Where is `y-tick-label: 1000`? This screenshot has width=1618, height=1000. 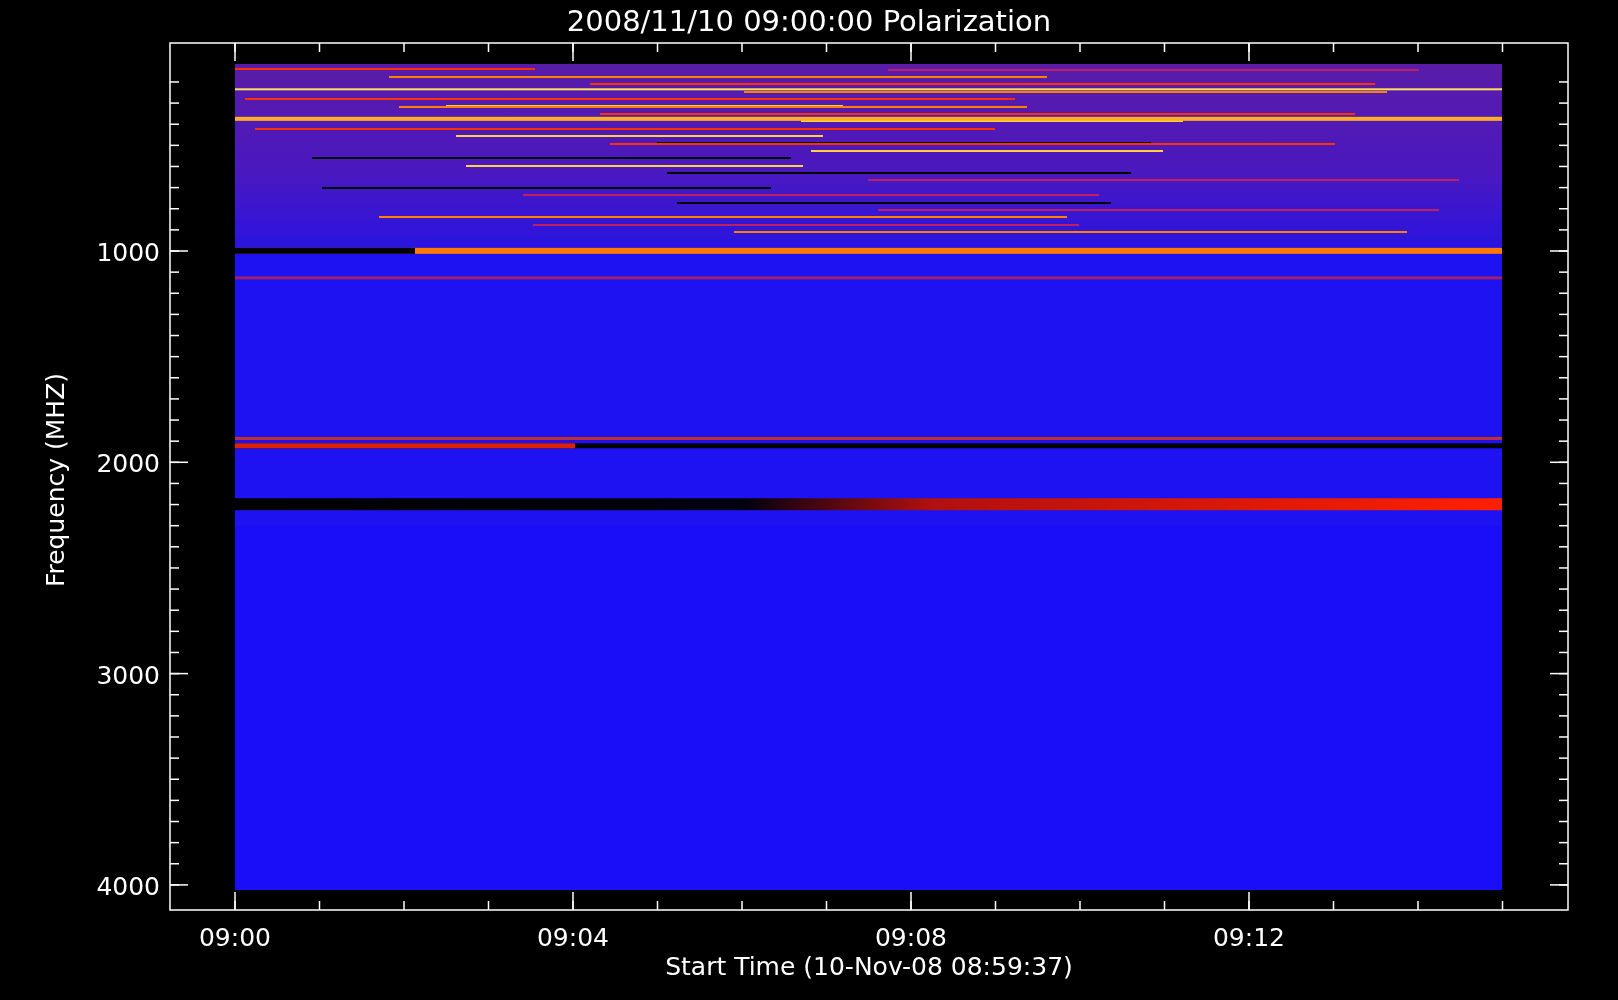 y-tick-label: 1000 is located at coordinates (128, 252).